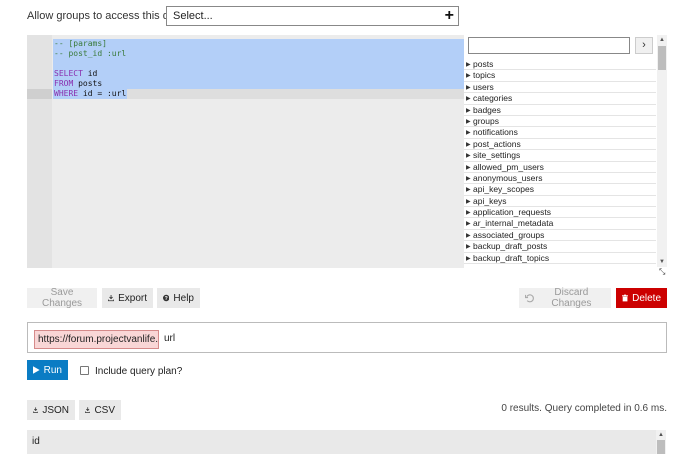 The height and width of the screenshot is (464, 690). I want to click on undo-icon, so click(529, 298).